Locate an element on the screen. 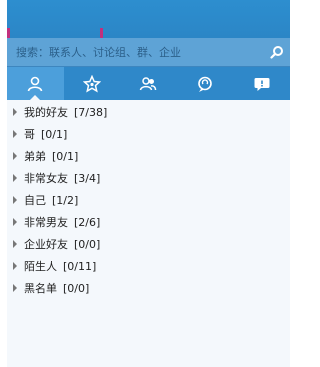 The width and height of the screenshot is (320, 367). group-count: [1/2] is located at coordinates (65, 200).